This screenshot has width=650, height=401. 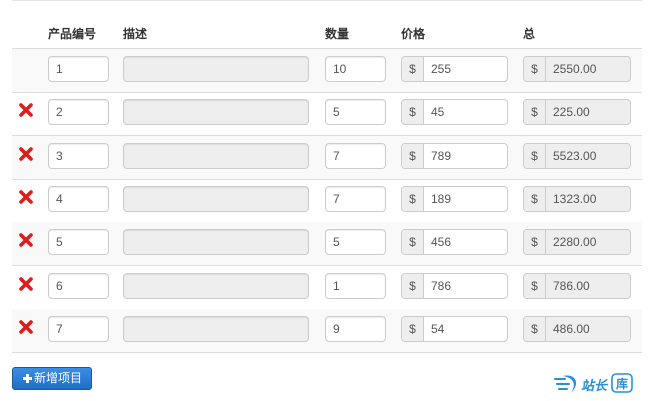 I want to click on watermark-logo: 站长 库, so click(x=599, y=384).